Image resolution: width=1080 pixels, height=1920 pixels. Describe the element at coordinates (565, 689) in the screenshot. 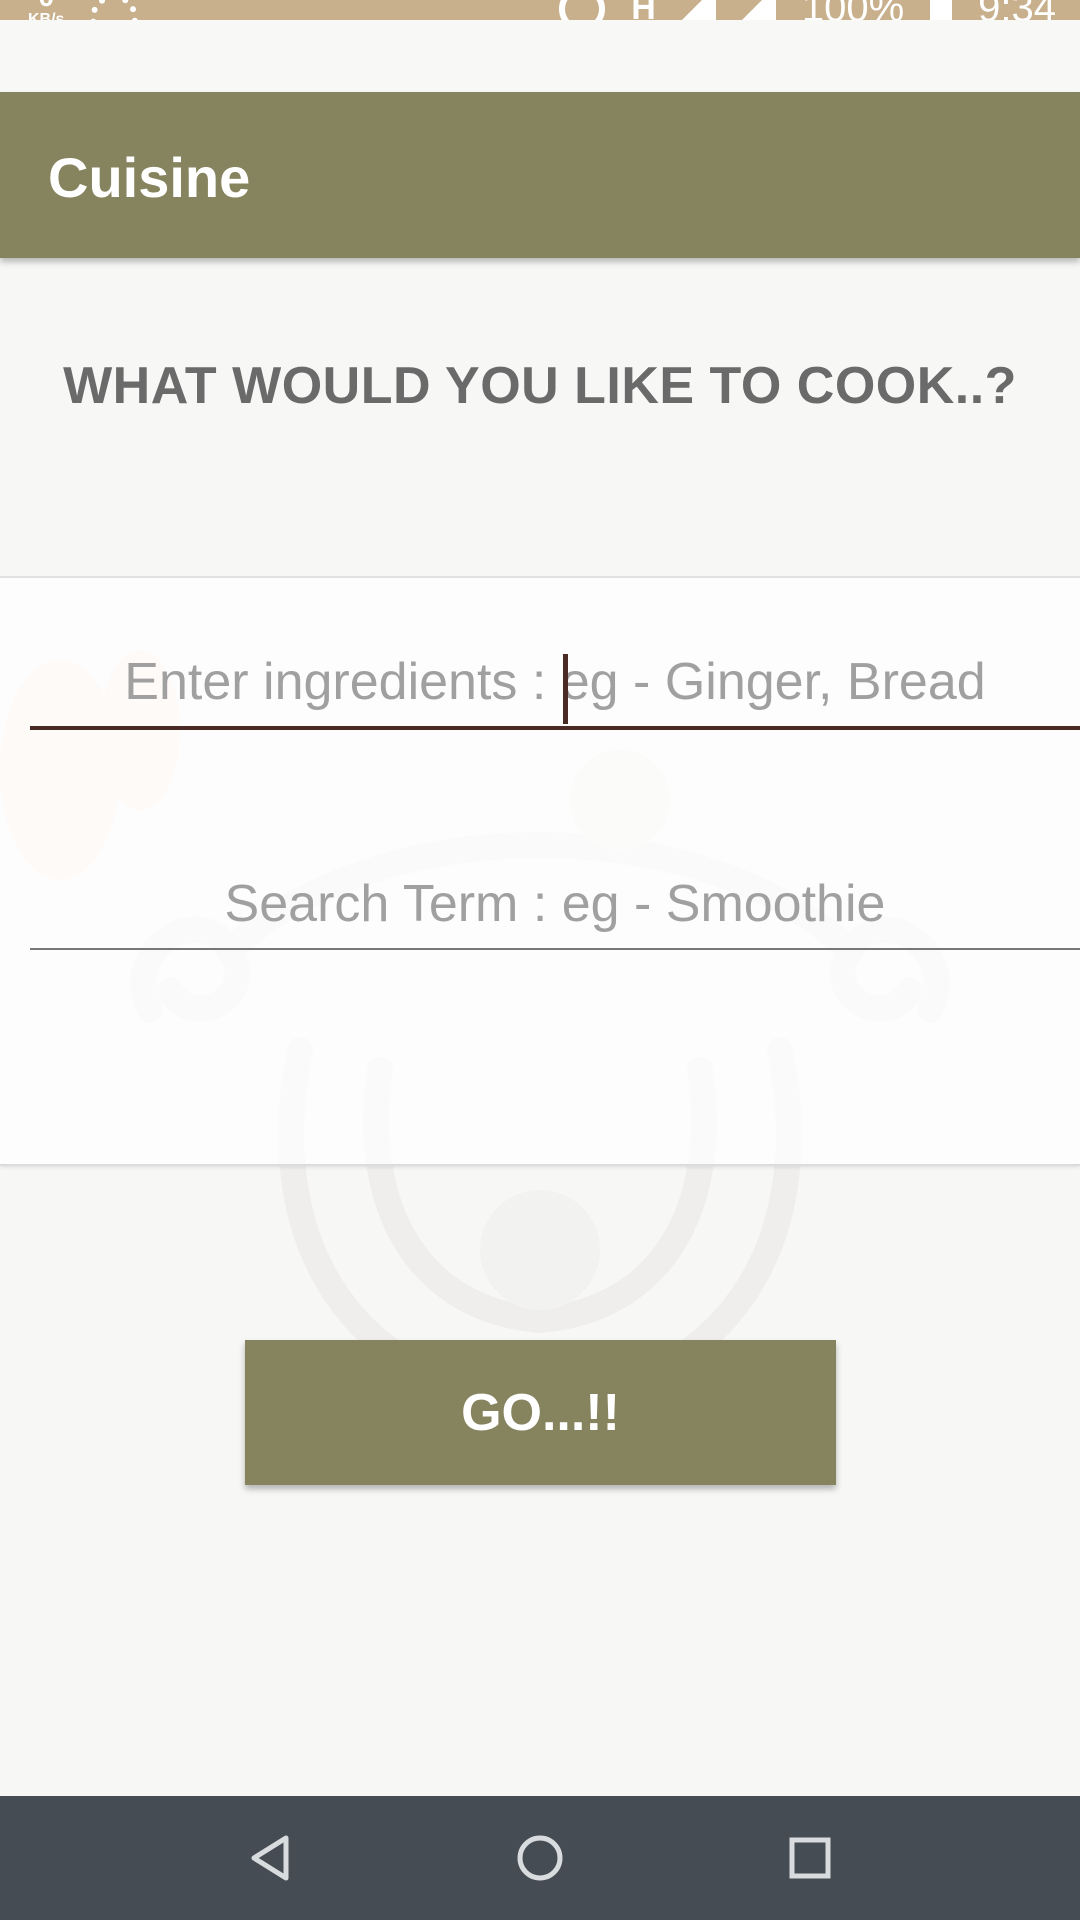

I see `text-cursor` at that location.